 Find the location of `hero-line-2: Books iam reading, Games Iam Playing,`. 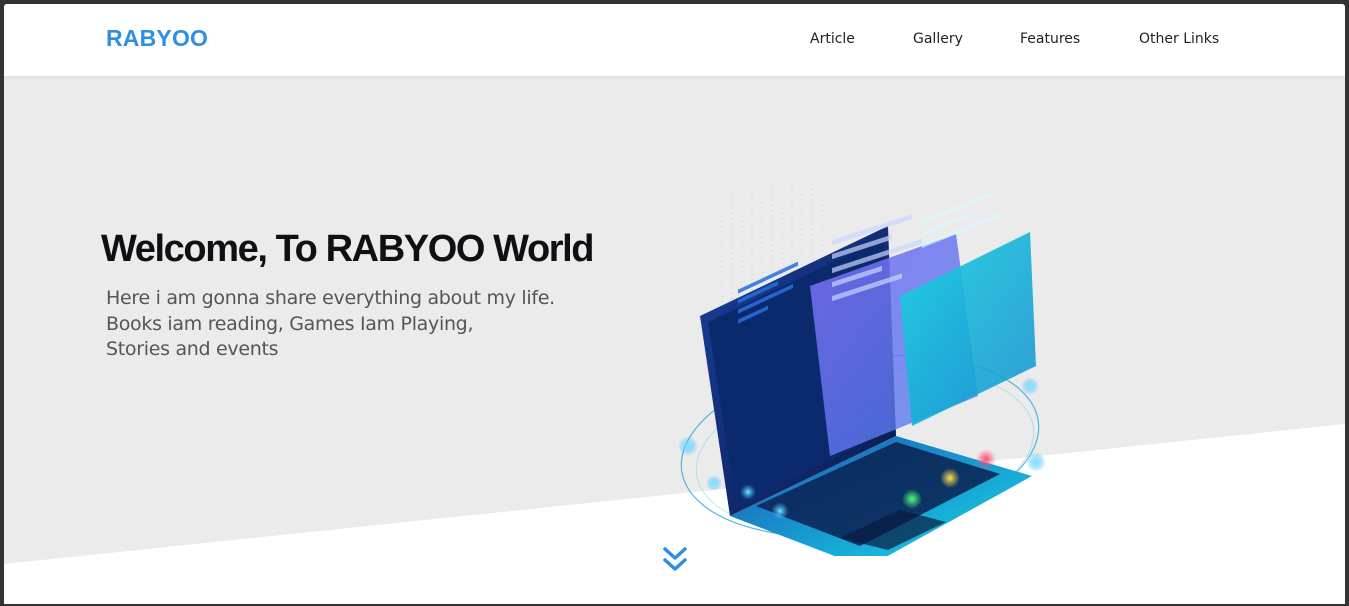

hero-line-2: Books iam reading, Games Iam Playing, is located at coordinates (290, 323).